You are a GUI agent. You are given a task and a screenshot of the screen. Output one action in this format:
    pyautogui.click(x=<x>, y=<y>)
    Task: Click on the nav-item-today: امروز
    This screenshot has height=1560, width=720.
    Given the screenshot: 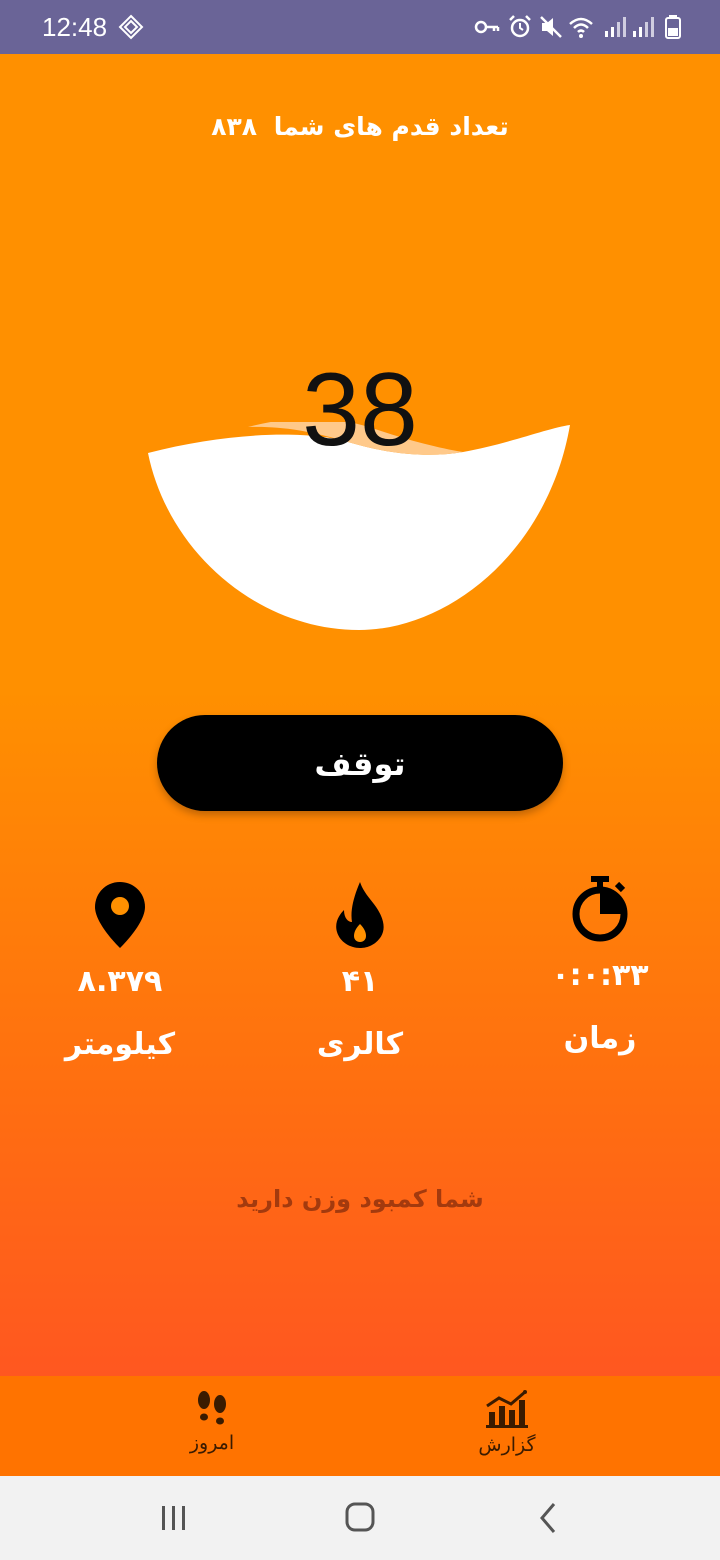 What is the action you would take?
    pyautogui.click(x=212, y=1422)
    